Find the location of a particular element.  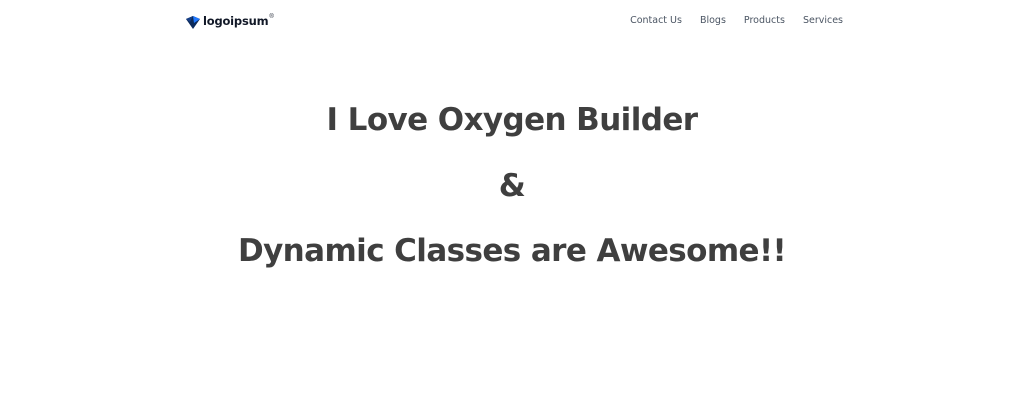

nav-link-contact-us: Contact Us is located at coordinates (656, 21).